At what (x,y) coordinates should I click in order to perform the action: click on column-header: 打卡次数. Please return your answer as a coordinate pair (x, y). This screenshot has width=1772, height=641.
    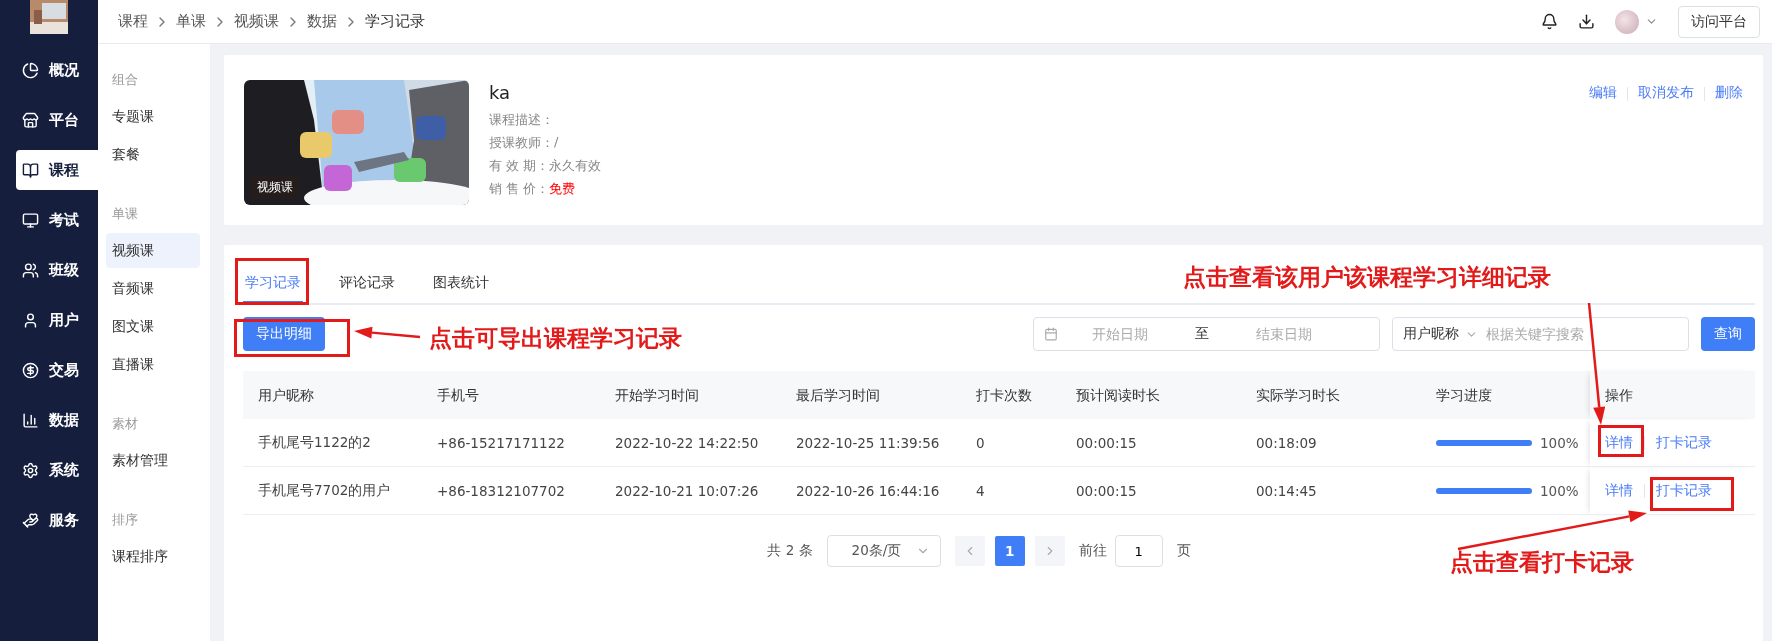
    Looking at the image, I should click on (1011, 395).